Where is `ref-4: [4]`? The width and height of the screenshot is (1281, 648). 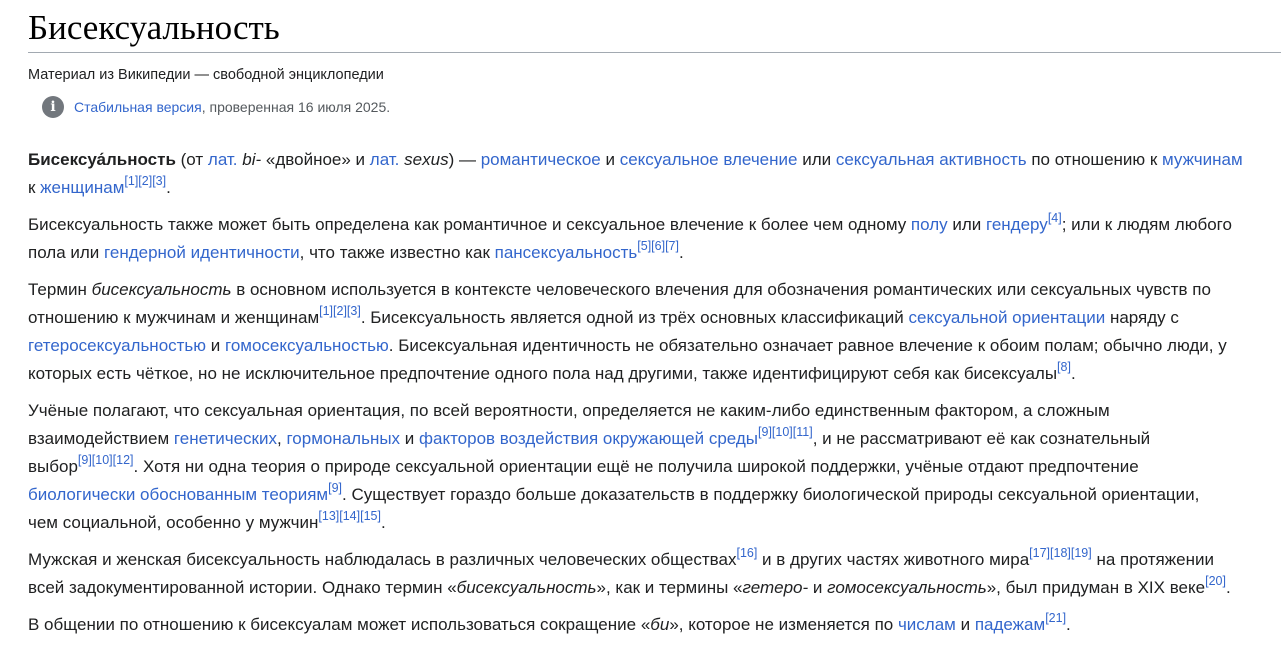 ref-4: [4] is located at coordinates (1055, 218).